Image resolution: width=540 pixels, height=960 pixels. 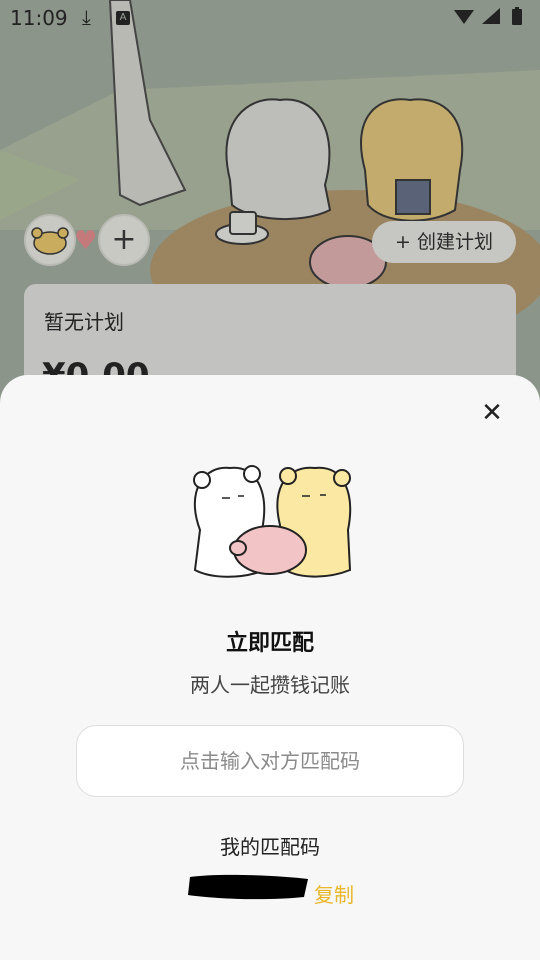 I want to click on wifi-signal-battery-icons, so click(x=492, y=19).